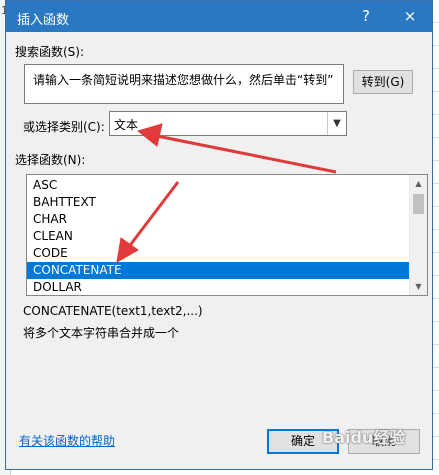  I want to click on function-description: 将多个文本字符串合并成一个, so click(101, 333).